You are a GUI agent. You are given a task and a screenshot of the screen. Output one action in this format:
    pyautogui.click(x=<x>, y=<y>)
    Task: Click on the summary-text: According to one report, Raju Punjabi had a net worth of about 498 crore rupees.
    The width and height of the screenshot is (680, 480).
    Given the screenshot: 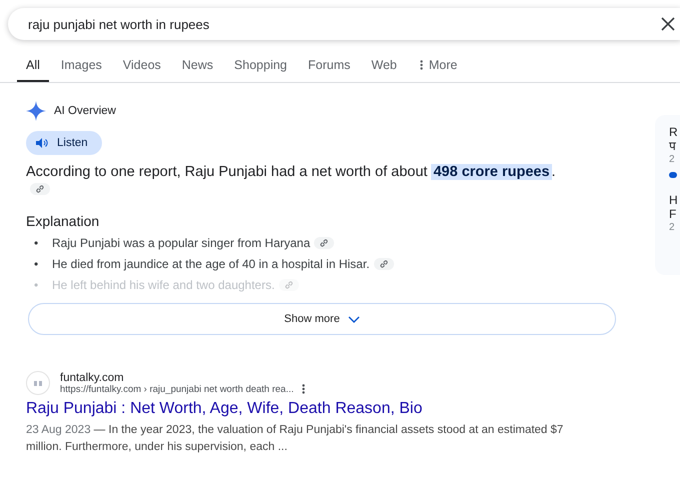 What is the action you would take?
    pyautogui.click(x=291, y=172)
    